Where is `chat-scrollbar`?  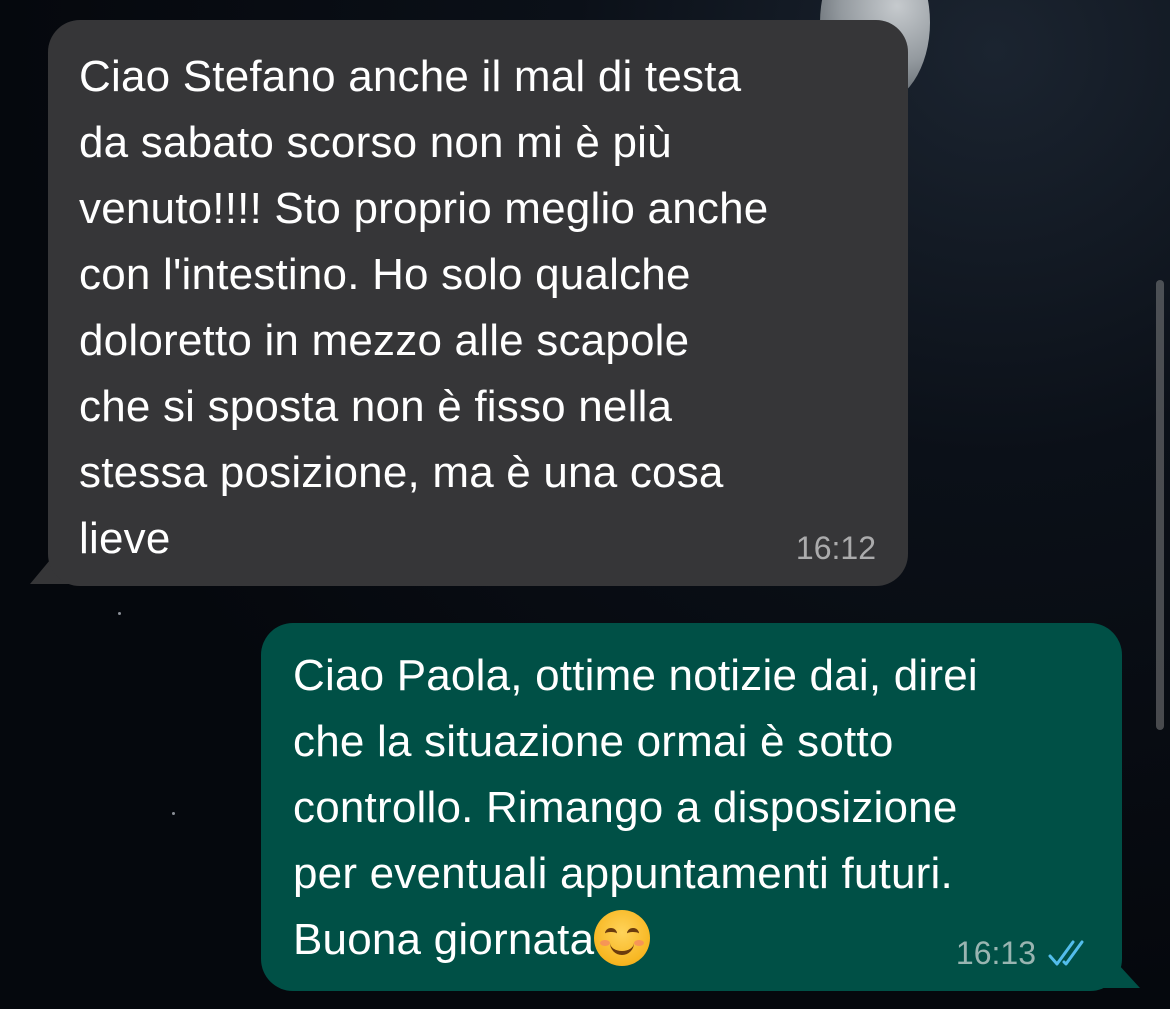 chat-scrollbar is located at coordinates (1160, 505).